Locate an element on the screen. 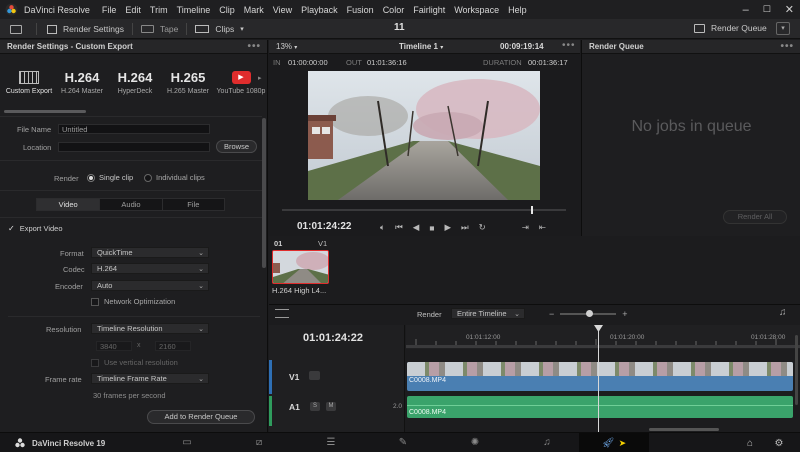  video-clip-name: C0008.MP4 is located at coordinates (427, 380).